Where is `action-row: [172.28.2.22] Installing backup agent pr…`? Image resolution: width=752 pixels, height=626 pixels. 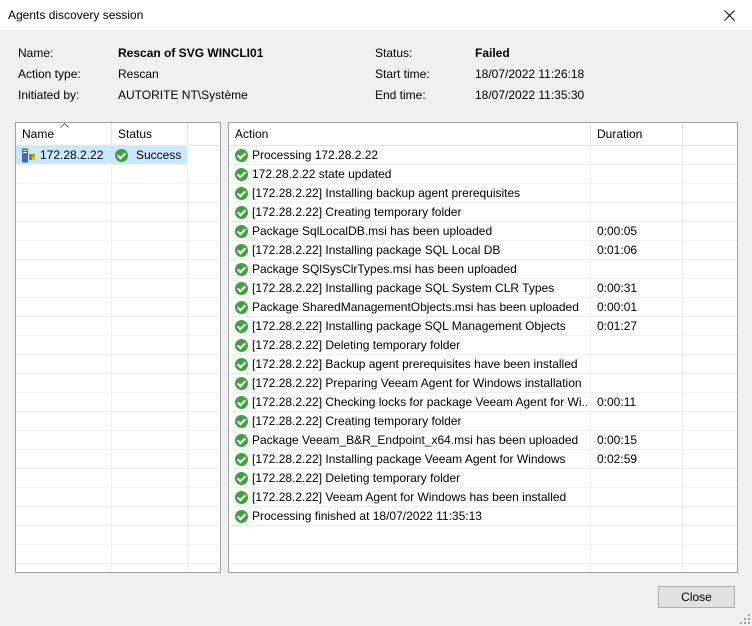 action-row: [172.28.2.22] Installing backup agent pr… is located at coordinates (483, 193).